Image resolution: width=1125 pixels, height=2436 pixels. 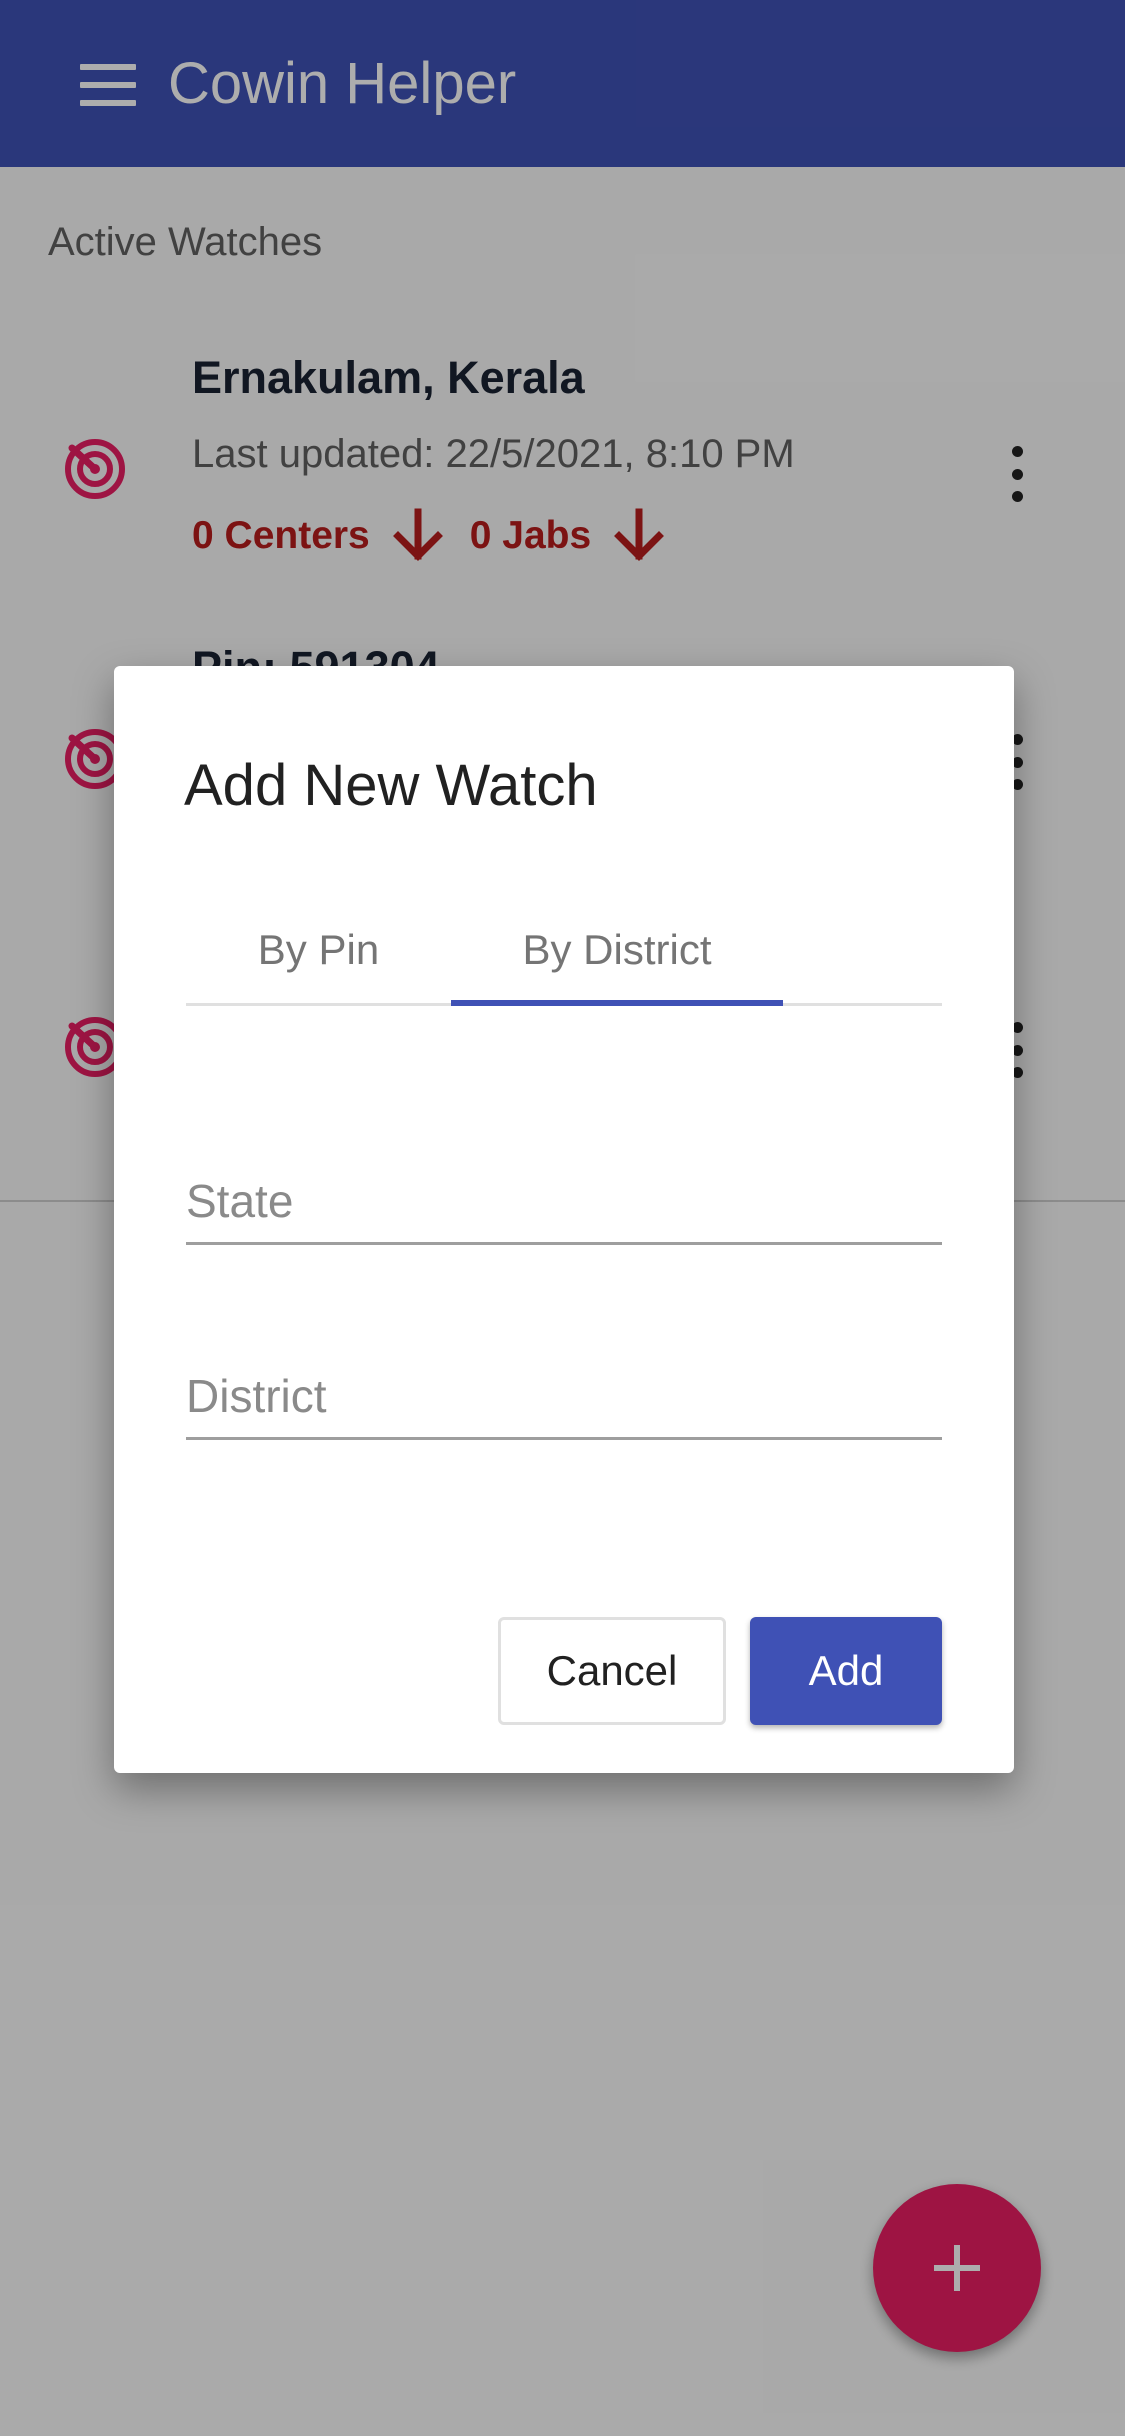 I want to click on dialog-title: Add New Watch, so click(x=391, y=785).